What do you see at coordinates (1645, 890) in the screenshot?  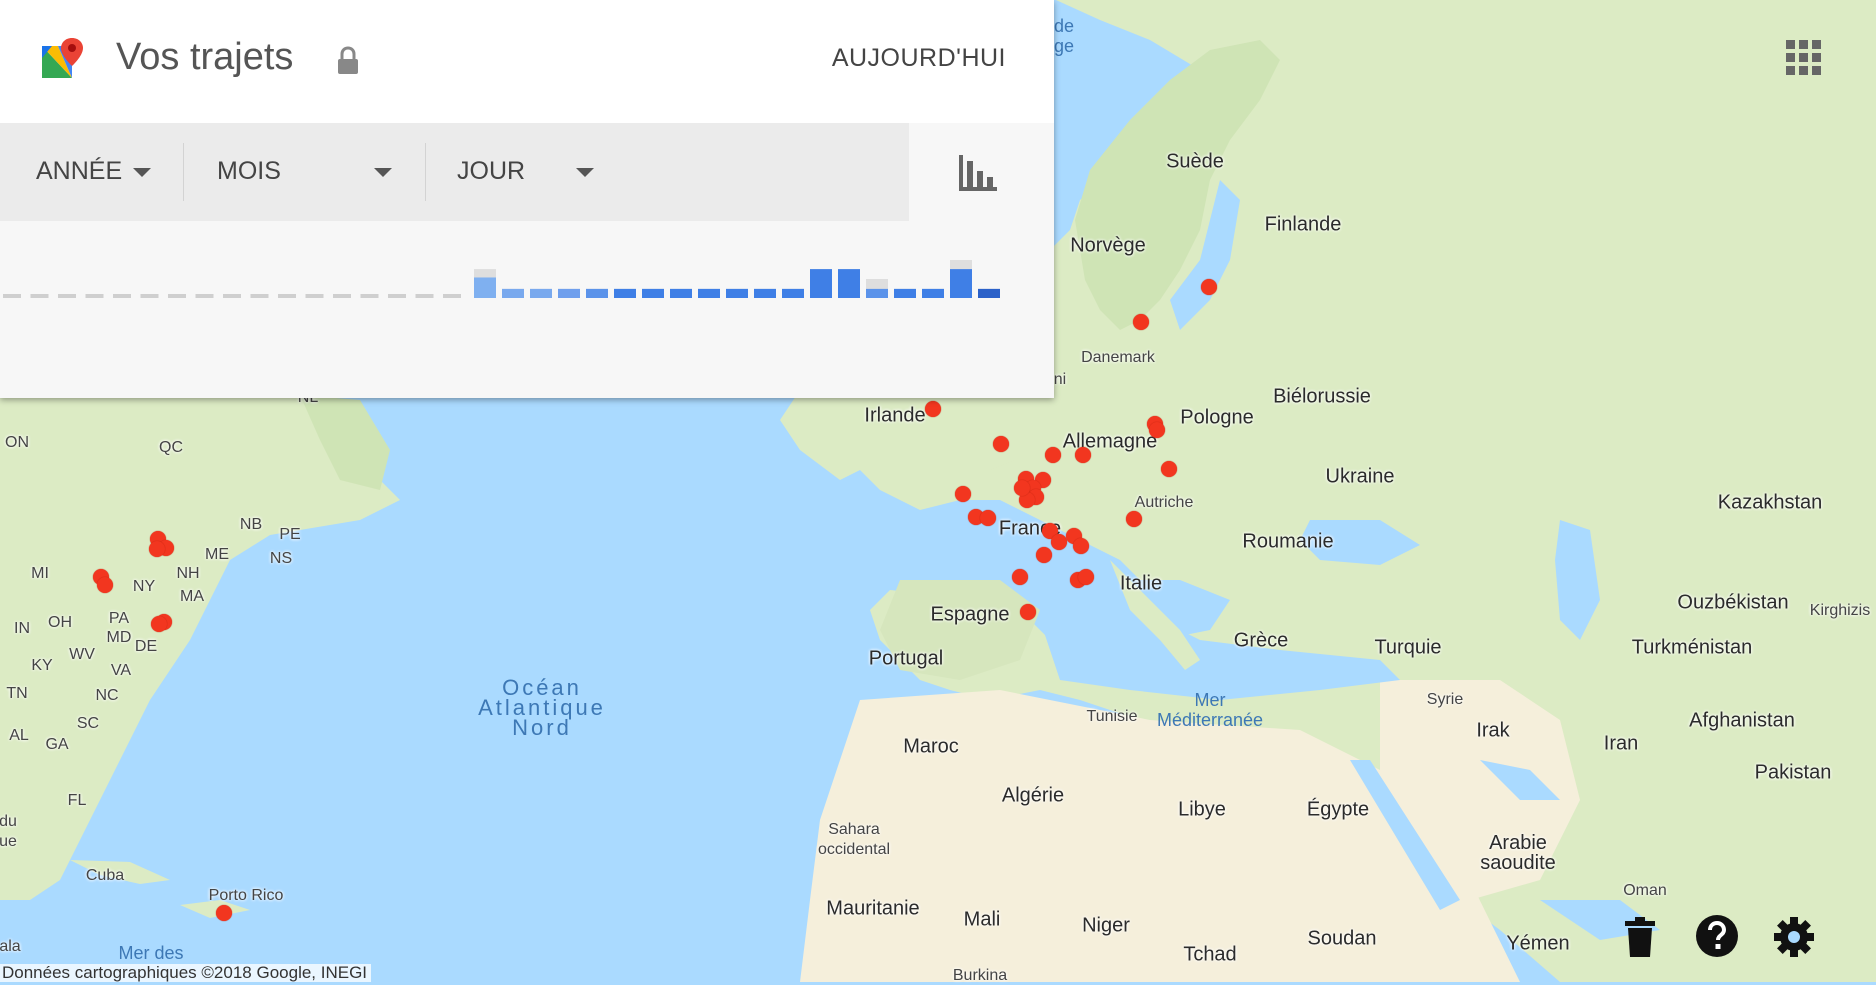 I see `map-label-oman: Oman` at bounding box center [1645, 890].